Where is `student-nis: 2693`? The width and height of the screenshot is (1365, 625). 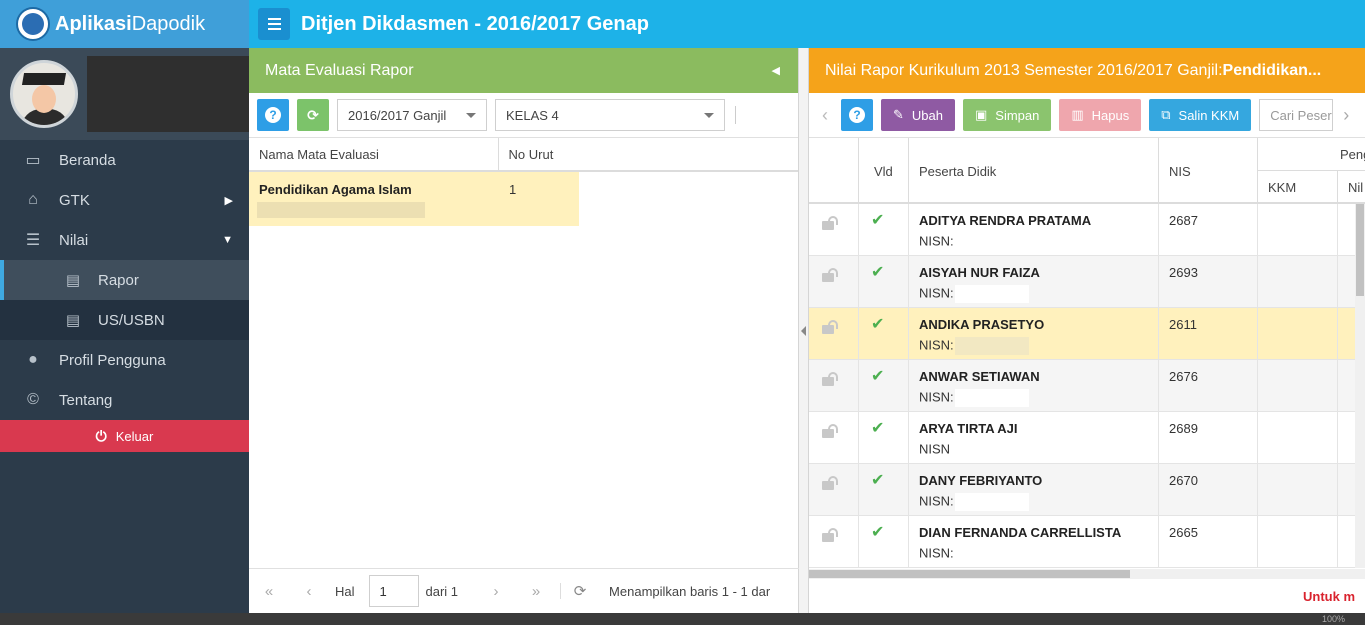 student-nis: 2693 is located at coordinates (1183, 272).